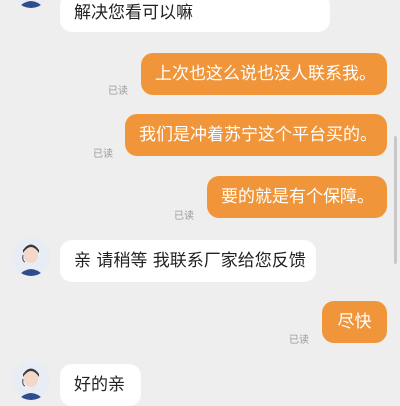 The width and height of the screenshot is (400, 406). I want to click on message-text: 好的亲, so click(99, 384).